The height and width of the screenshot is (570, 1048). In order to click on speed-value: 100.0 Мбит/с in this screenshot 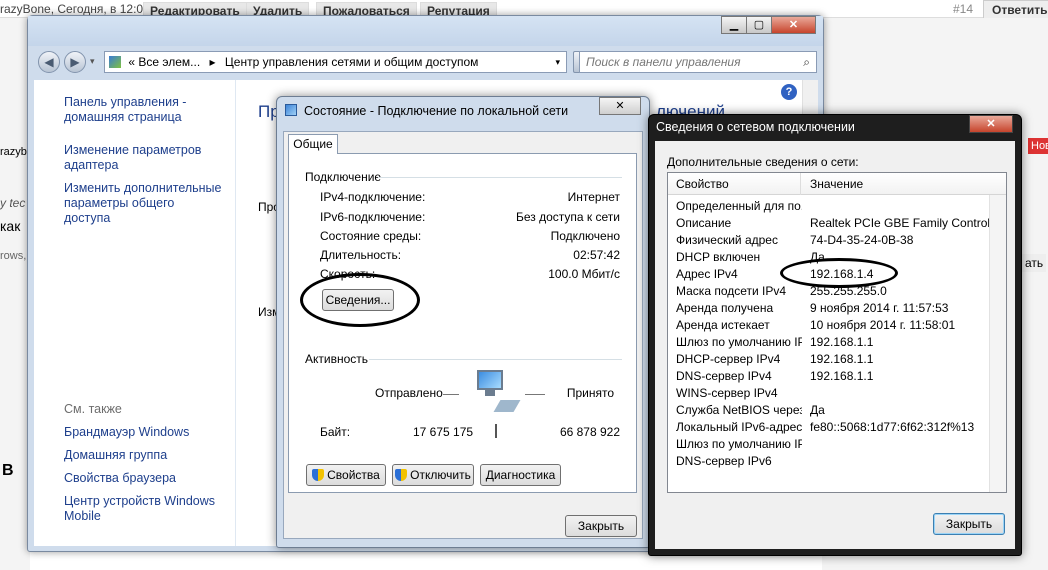, I will do `click(584, 274)`.